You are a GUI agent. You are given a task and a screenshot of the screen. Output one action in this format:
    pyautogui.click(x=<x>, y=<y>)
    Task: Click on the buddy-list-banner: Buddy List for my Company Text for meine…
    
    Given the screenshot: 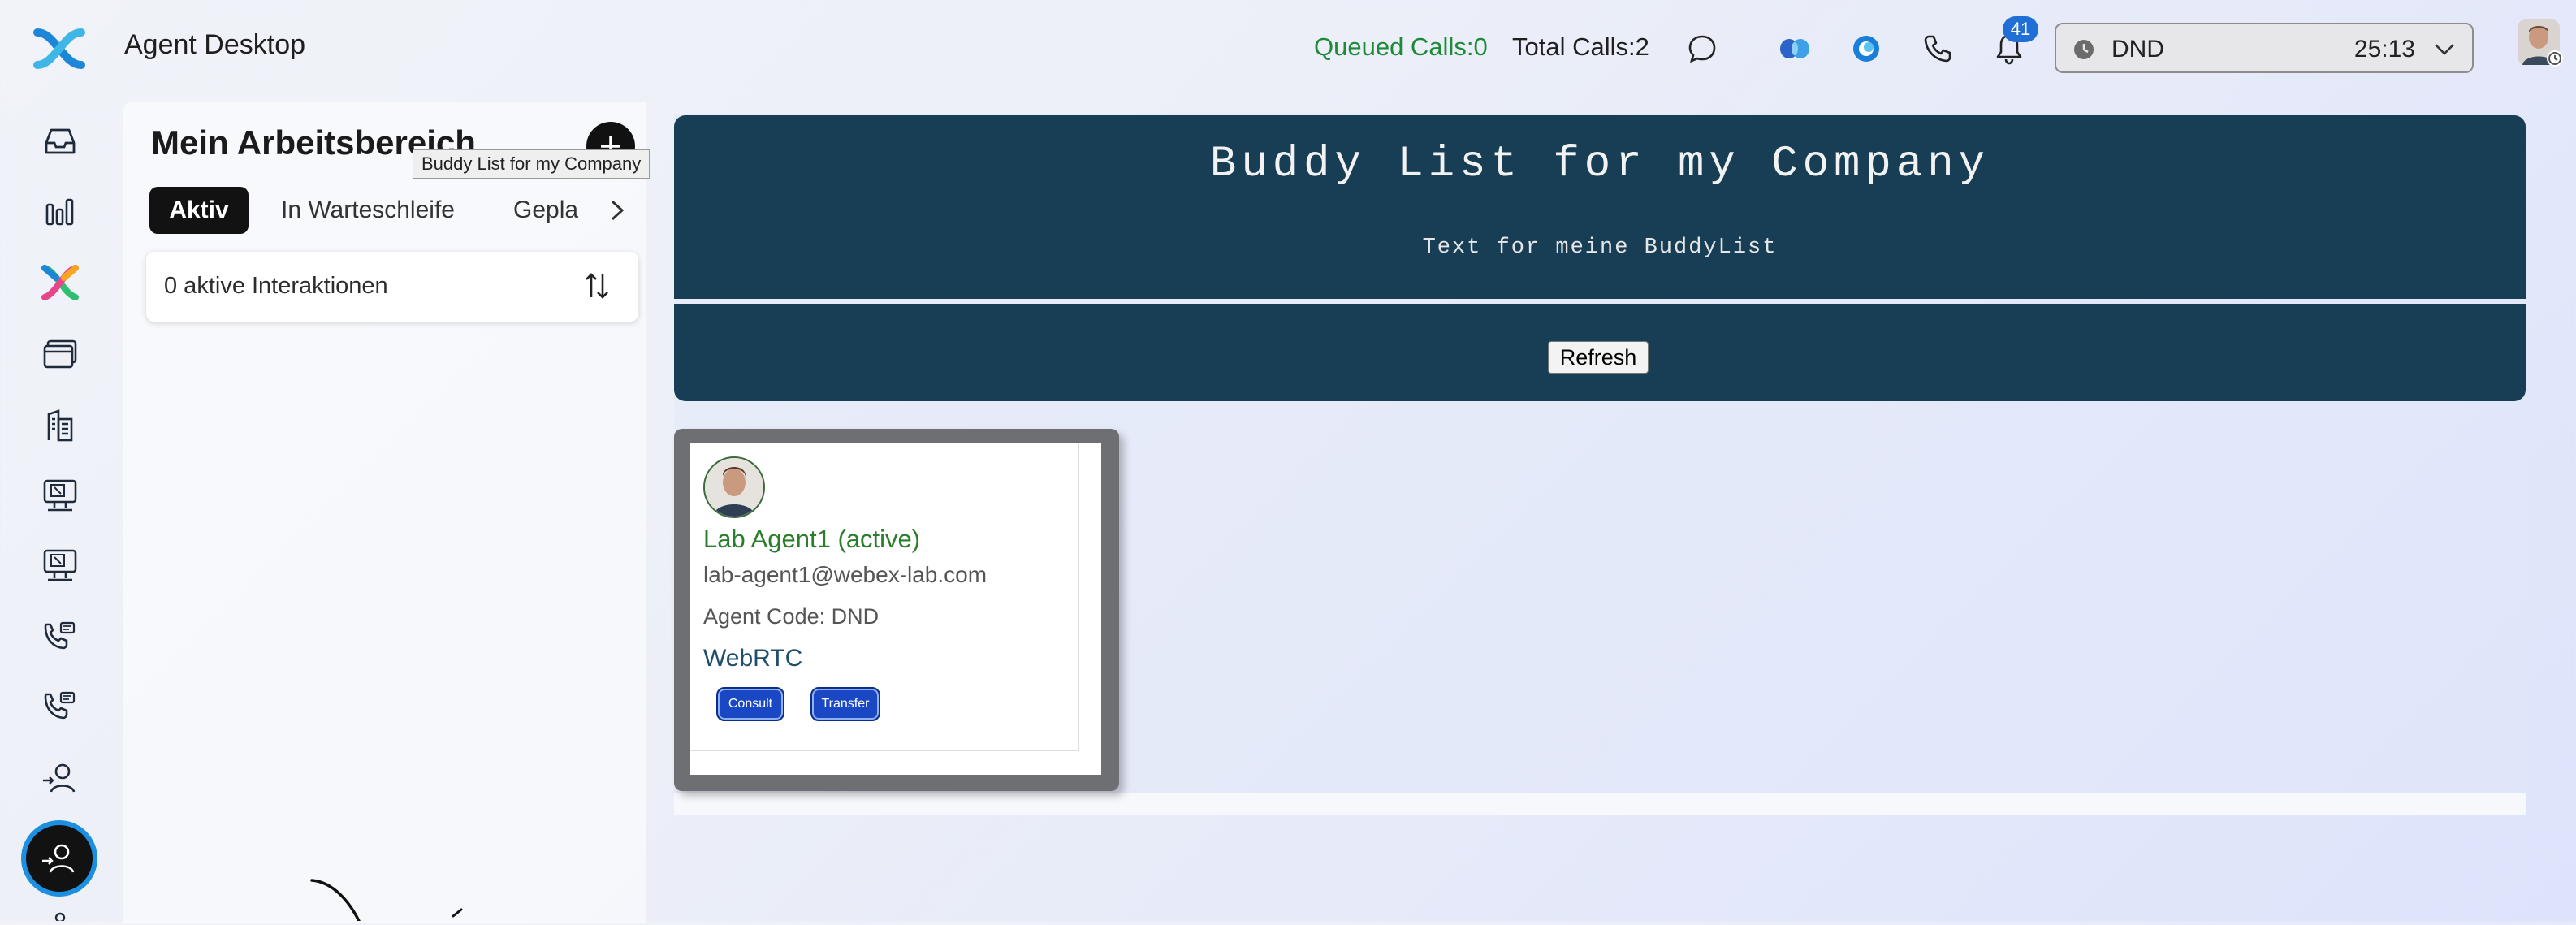 What is the action you would take?
    pyautogui.click(x=1600, y=207)
    